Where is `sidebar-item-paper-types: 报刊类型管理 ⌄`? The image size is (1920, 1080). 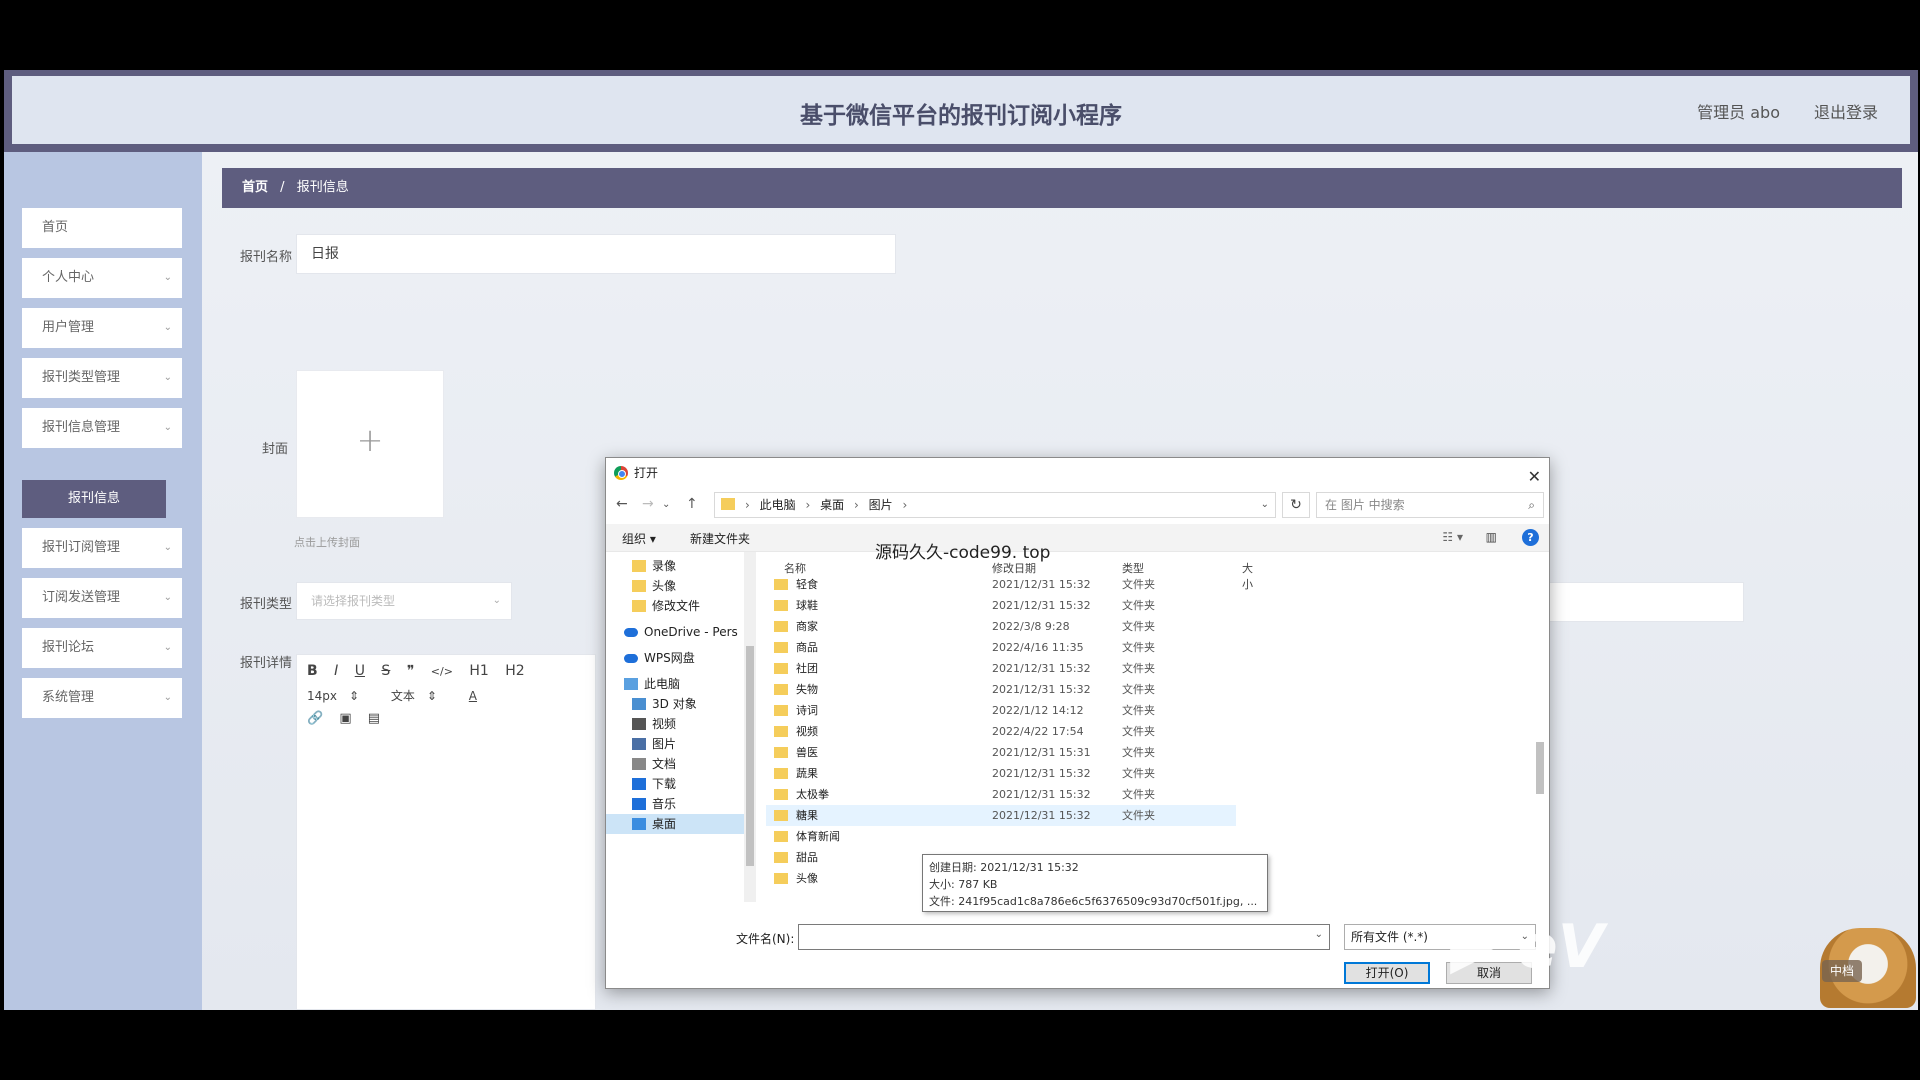
sidebar-item-paper-types: 报刊类型管理 ⌄ is located at coordinates (102, 378).